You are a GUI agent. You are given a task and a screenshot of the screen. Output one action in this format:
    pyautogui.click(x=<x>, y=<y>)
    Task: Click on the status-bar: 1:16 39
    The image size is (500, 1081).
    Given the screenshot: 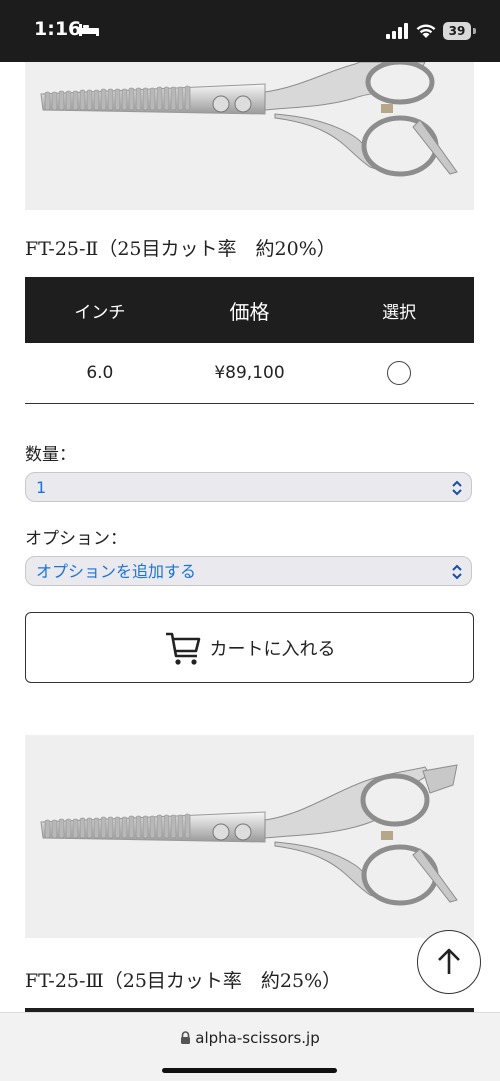 What is the action you would take?
    pyautogui.click(x=250, y=31)
    